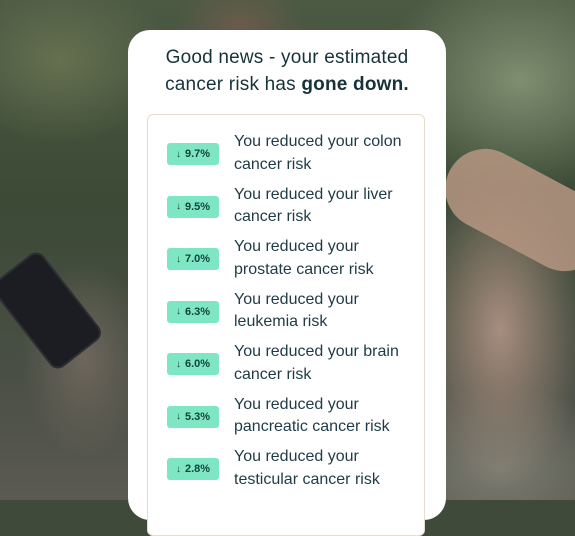  I want to click on risk-text-line-2: testicular cancer risk, so click(307, 479).